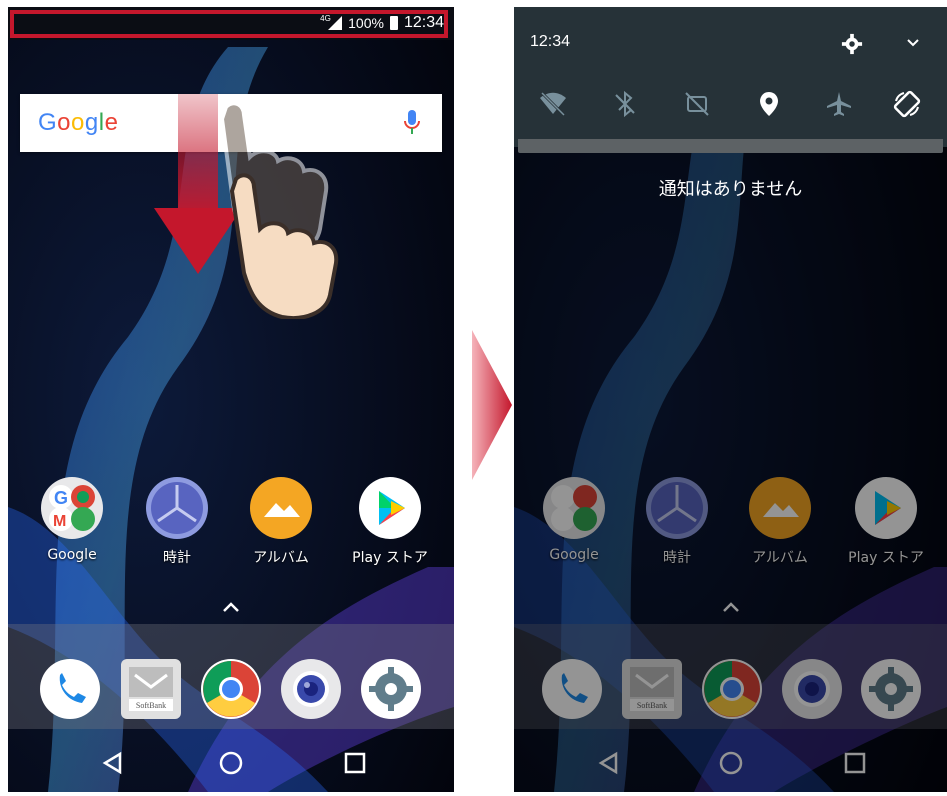  Describe the element at coordinates (78, 122) in the screenshot. I see `google-logo: Google` at that location.